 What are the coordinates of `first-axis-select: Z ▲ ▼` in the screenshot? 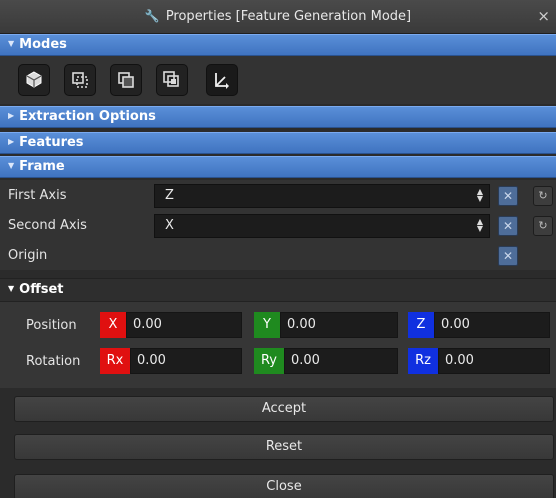 It's located at (322, 196).